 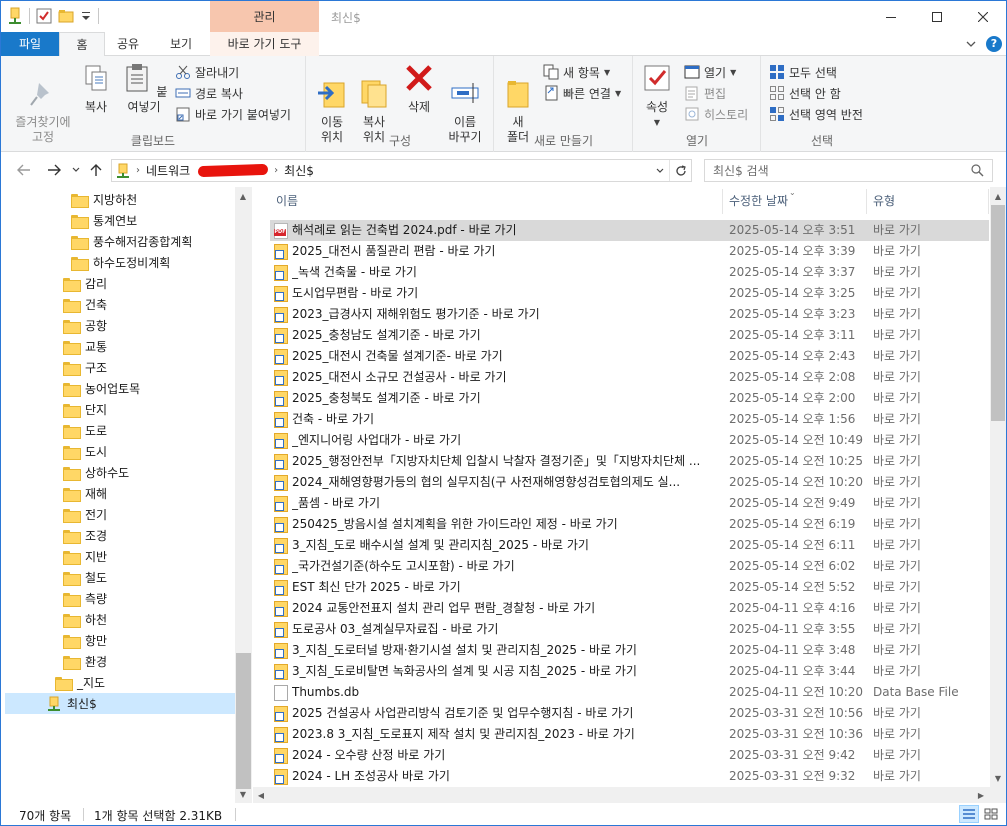 I want to click on address-bar: › 네트워크 › 최신$, so click(x=401, y=170).